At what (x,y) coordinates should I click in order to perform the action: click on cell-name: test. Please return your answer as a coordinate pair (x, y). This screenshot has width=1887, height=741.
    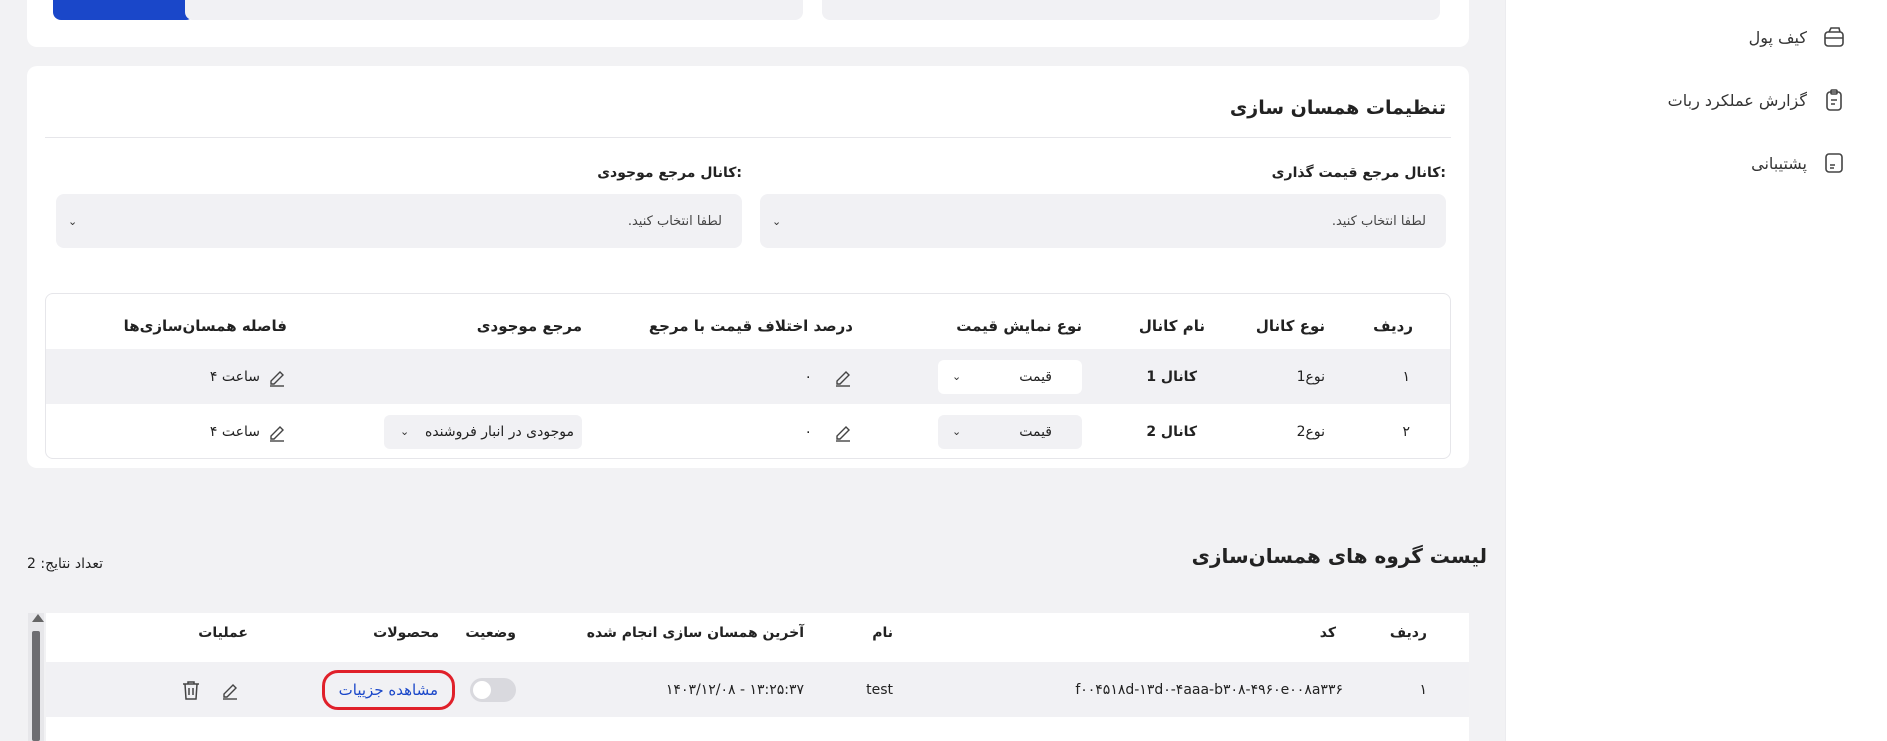
    Looking at the image, I should click on (879, 689).